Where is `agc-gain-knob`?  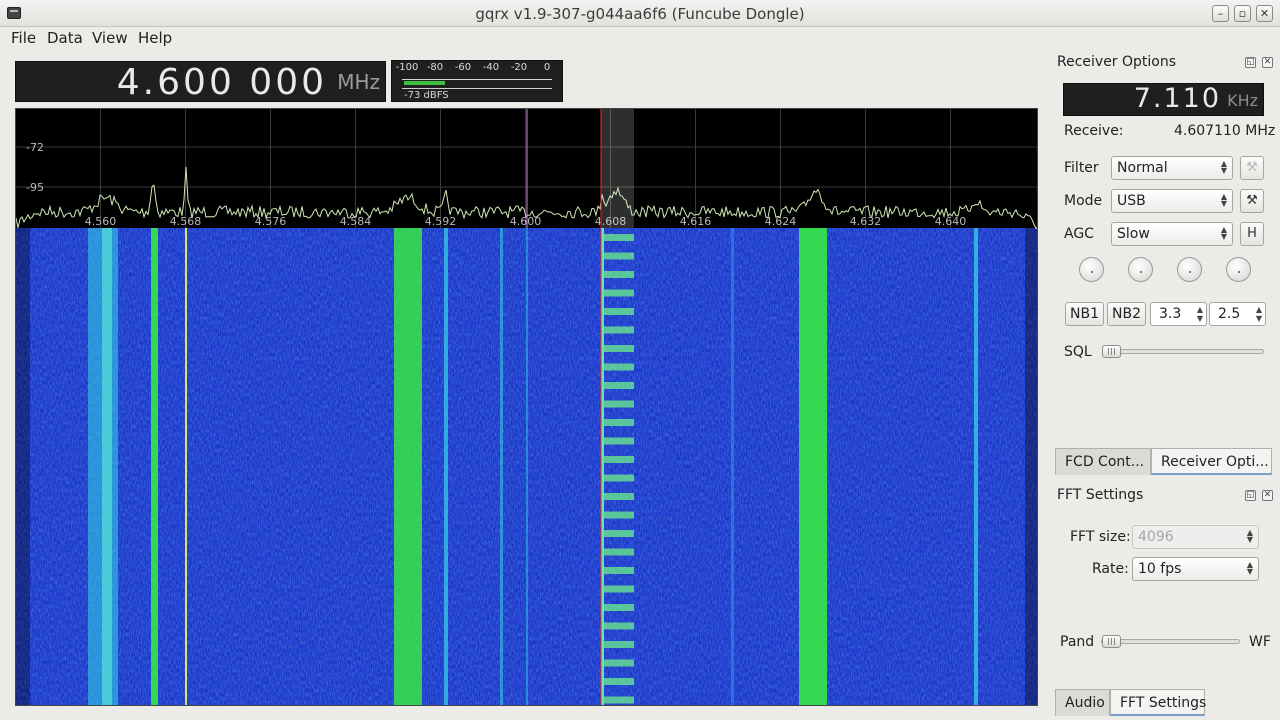 agc-gain-knob is located at coordinates (1238, 269).